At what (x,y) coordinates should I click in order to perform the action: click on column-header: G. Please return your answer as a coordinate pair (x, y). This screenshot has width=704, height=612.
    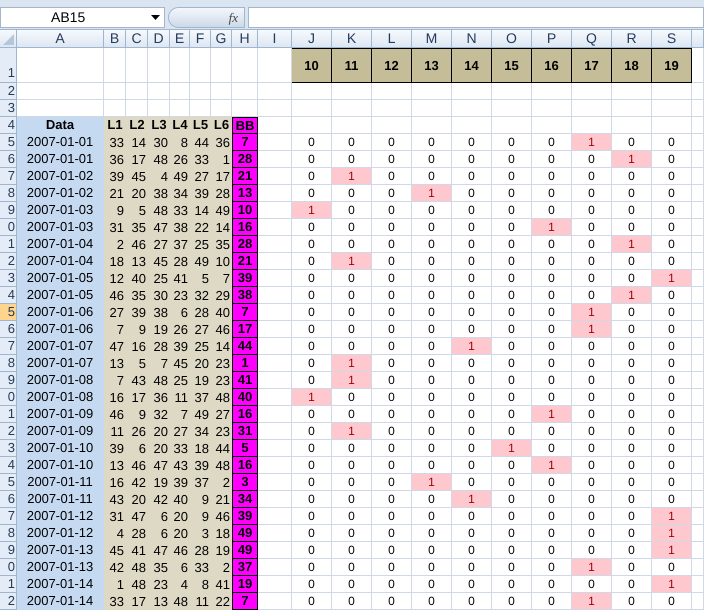
    Looking at the image, I should click on (221, 39).